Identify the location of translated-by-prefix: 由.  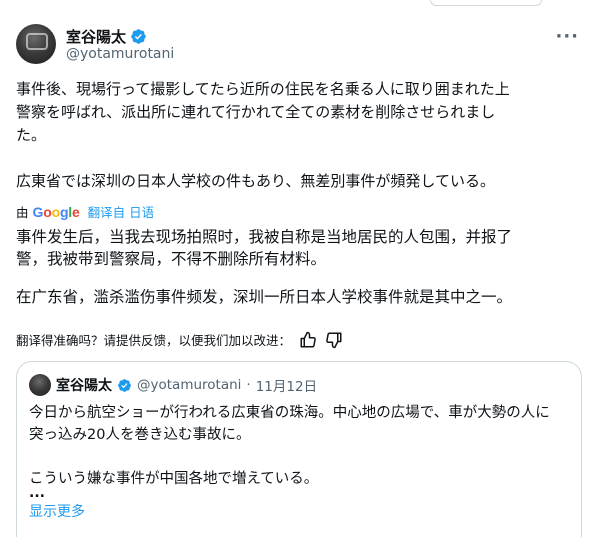
(22, 212).